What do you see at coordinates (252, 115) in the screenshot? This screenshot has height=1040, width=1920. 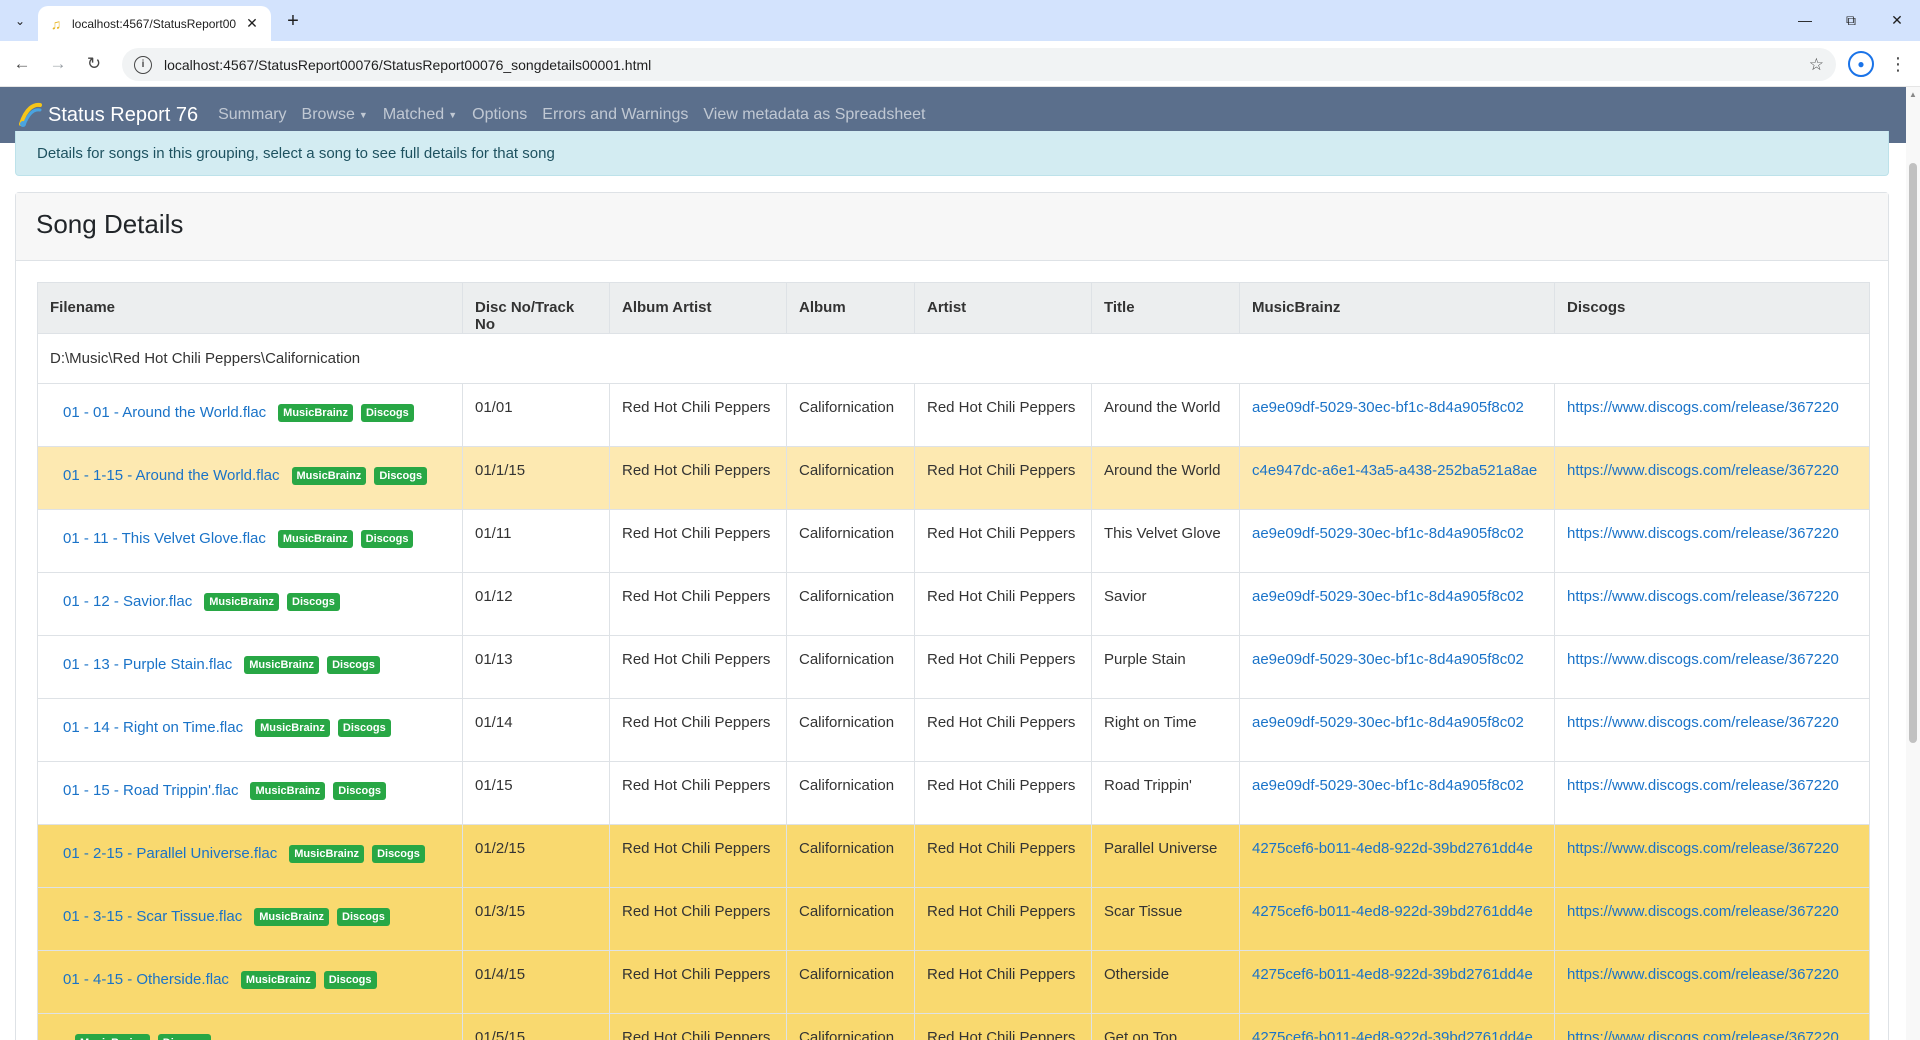 I see `nav-summary: Summary` at bounding box center [252, 115].